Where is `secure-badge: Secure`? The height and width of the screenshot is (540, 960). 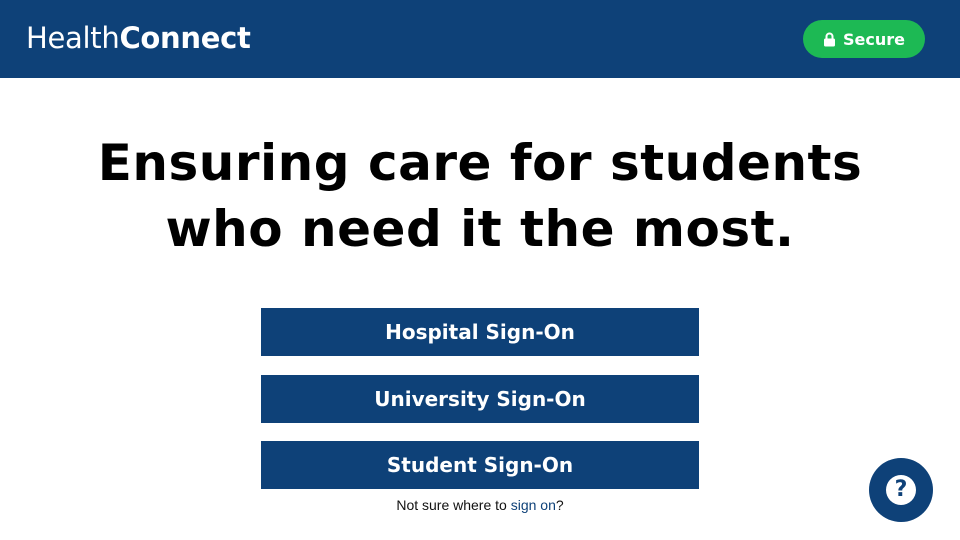
secure-badge: Secure is located at coordinates (864, 39).